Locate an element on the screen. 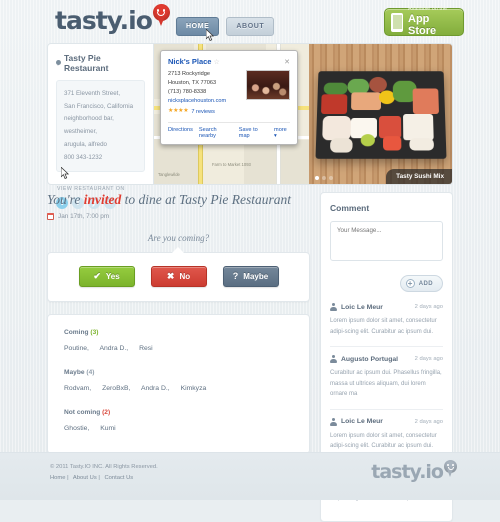 The width and height of the screenshot is (500, 522). group-count: (4) is located at coordinates (90, 372).